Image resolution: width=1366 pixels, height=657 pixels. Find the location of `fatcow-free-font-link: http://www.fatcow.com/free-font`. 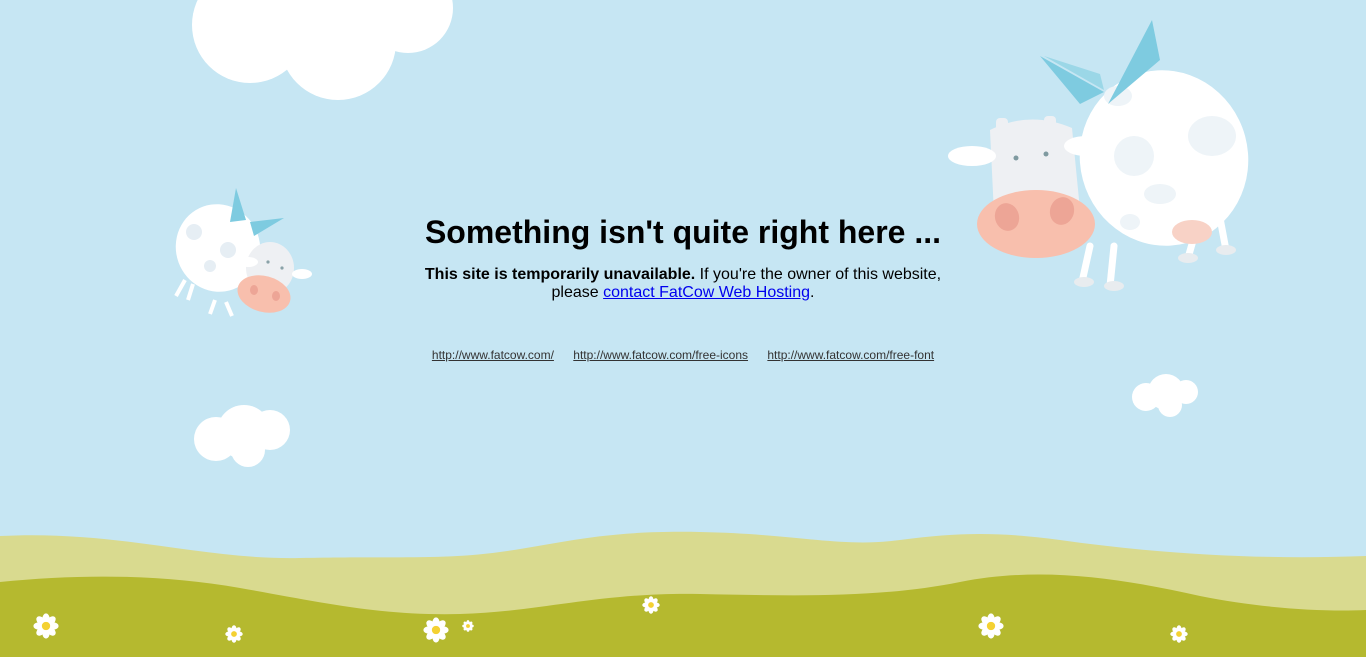

fatcow-free-font-link: http://www.fatcow.com/free-font is located at coordinates (850, 355).